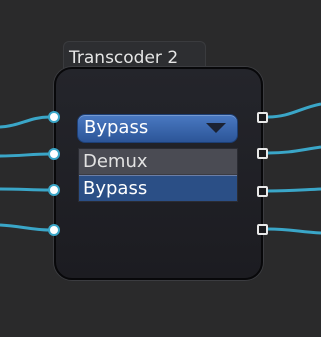  What do you see at coordinates (158, 161) in the screenshot?
I see `dropdown-option-demux: Demux` at bounding box center [158, 161].